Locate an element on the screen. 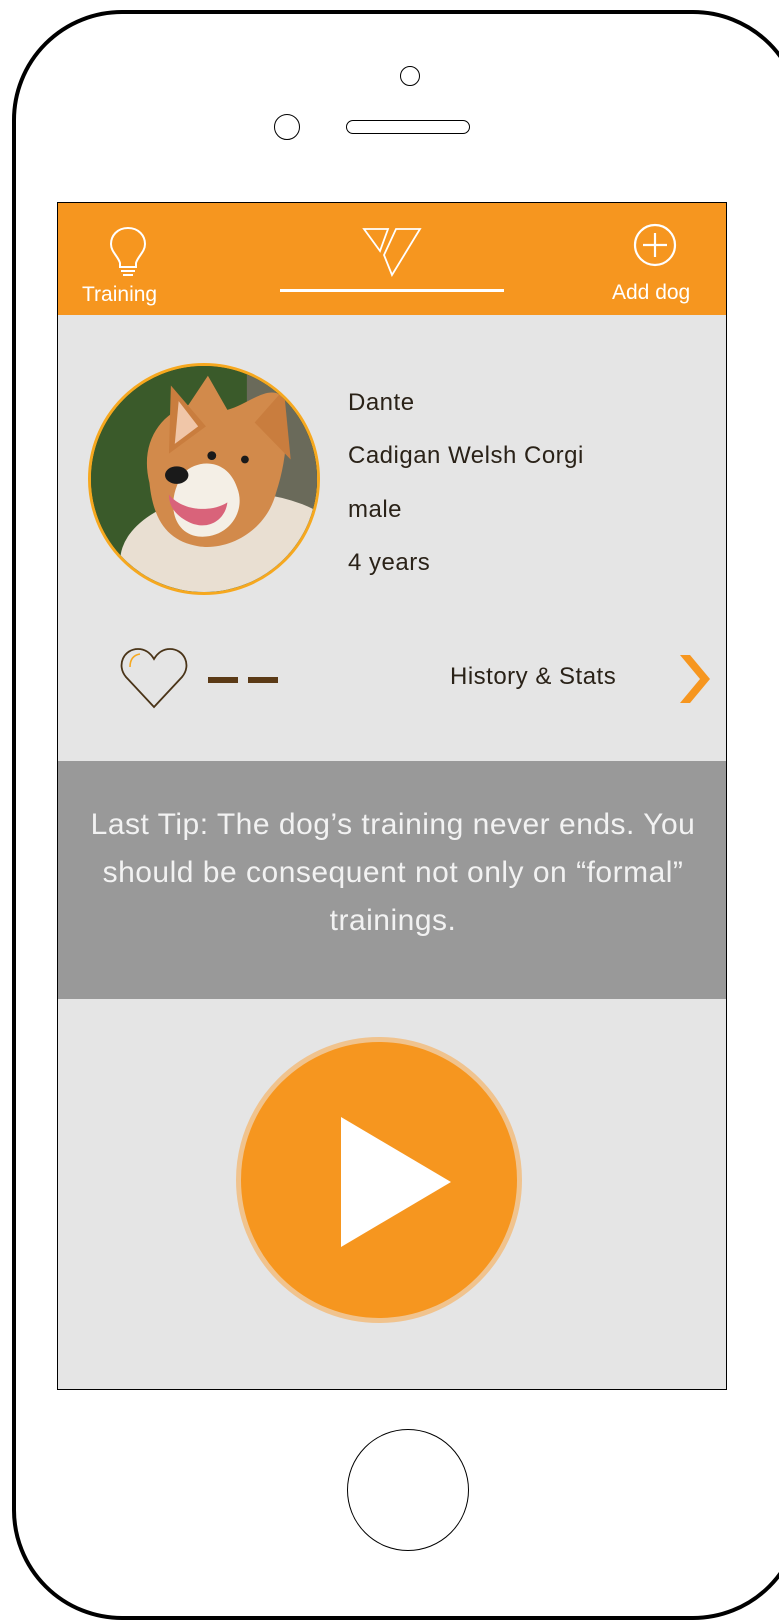 The width and height of the screenshot is (779, 1620). tab-training-label: Training is located at coordinates (120, 294).